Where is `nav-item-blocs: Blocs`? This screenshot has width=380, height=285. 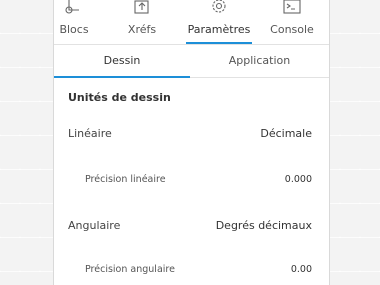
nav-item-blocs: Blocs is located at coordinates (77, 22).